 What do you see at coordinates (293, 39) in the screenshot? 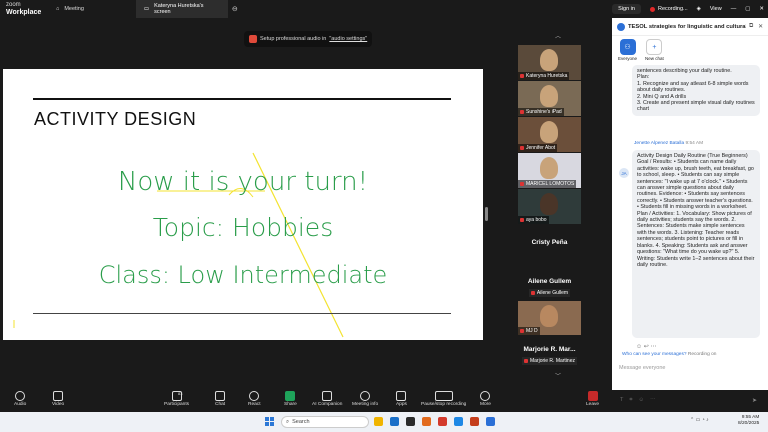
I see `notice-text: Setup professional audio in` at bounding box center [293, 39].